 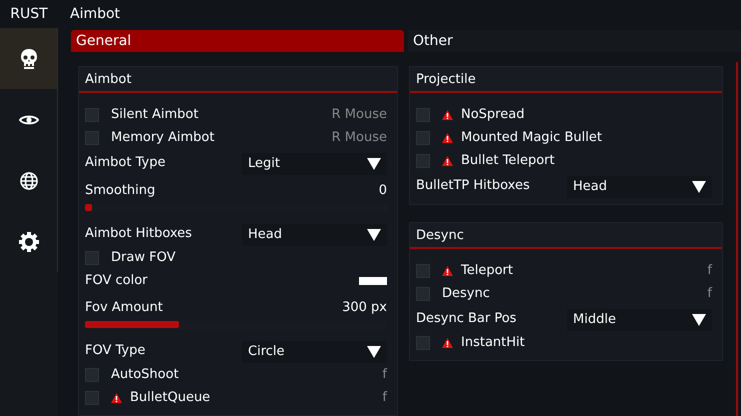 What do you see at coordinates (314, 163) in the screenshot?
I see `dropdown: Legit` at bounding box center [314, 163].